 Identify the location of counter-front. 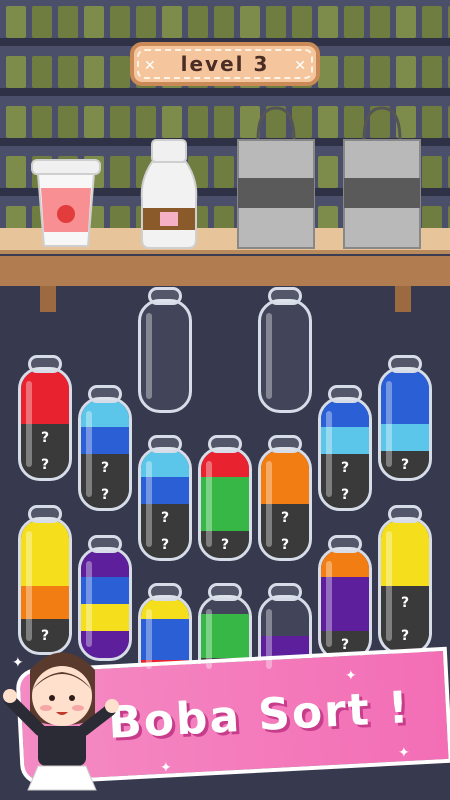
(225, 271).